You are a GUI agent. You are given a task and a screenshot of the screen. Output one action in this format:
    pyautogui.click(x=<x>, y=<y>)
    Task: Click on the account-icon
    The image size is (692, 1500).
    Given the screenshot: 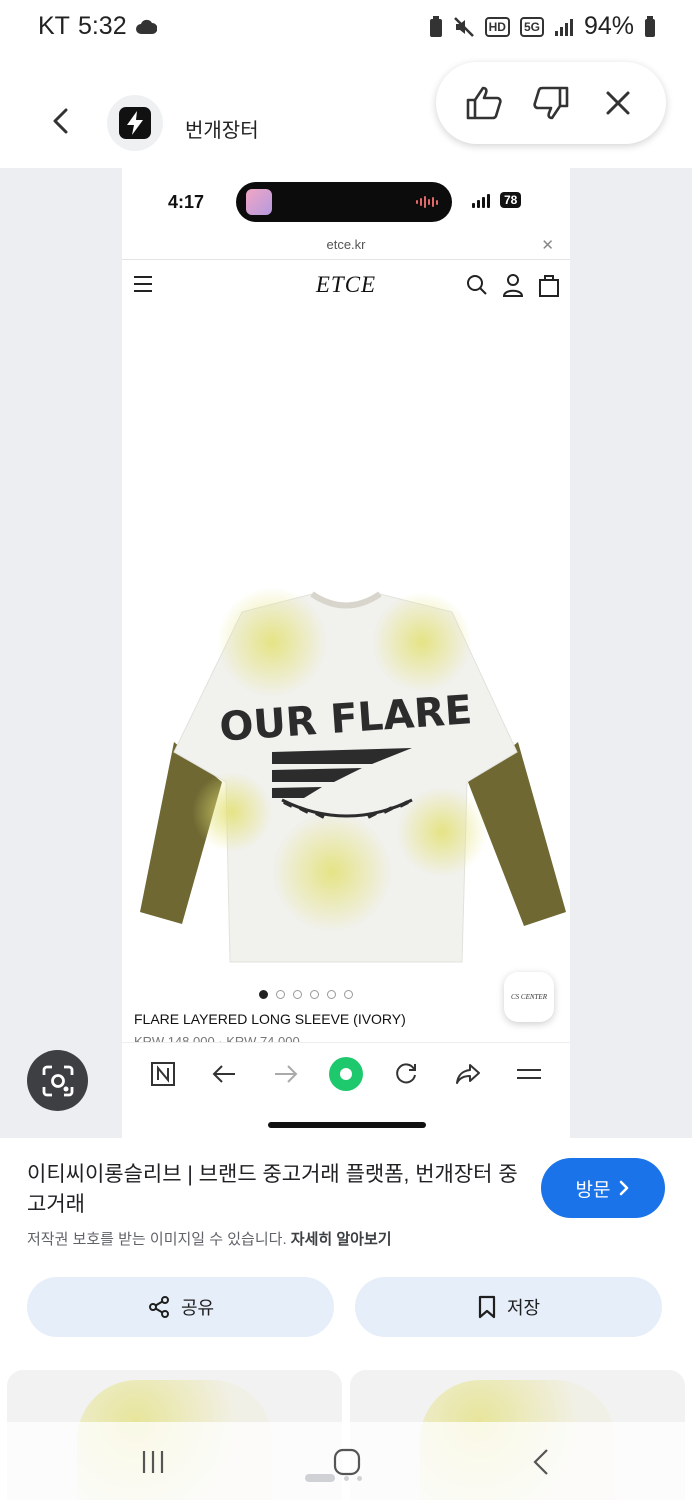 What is the action you would take?
    pyautogui.click(x=513, y=285)
    